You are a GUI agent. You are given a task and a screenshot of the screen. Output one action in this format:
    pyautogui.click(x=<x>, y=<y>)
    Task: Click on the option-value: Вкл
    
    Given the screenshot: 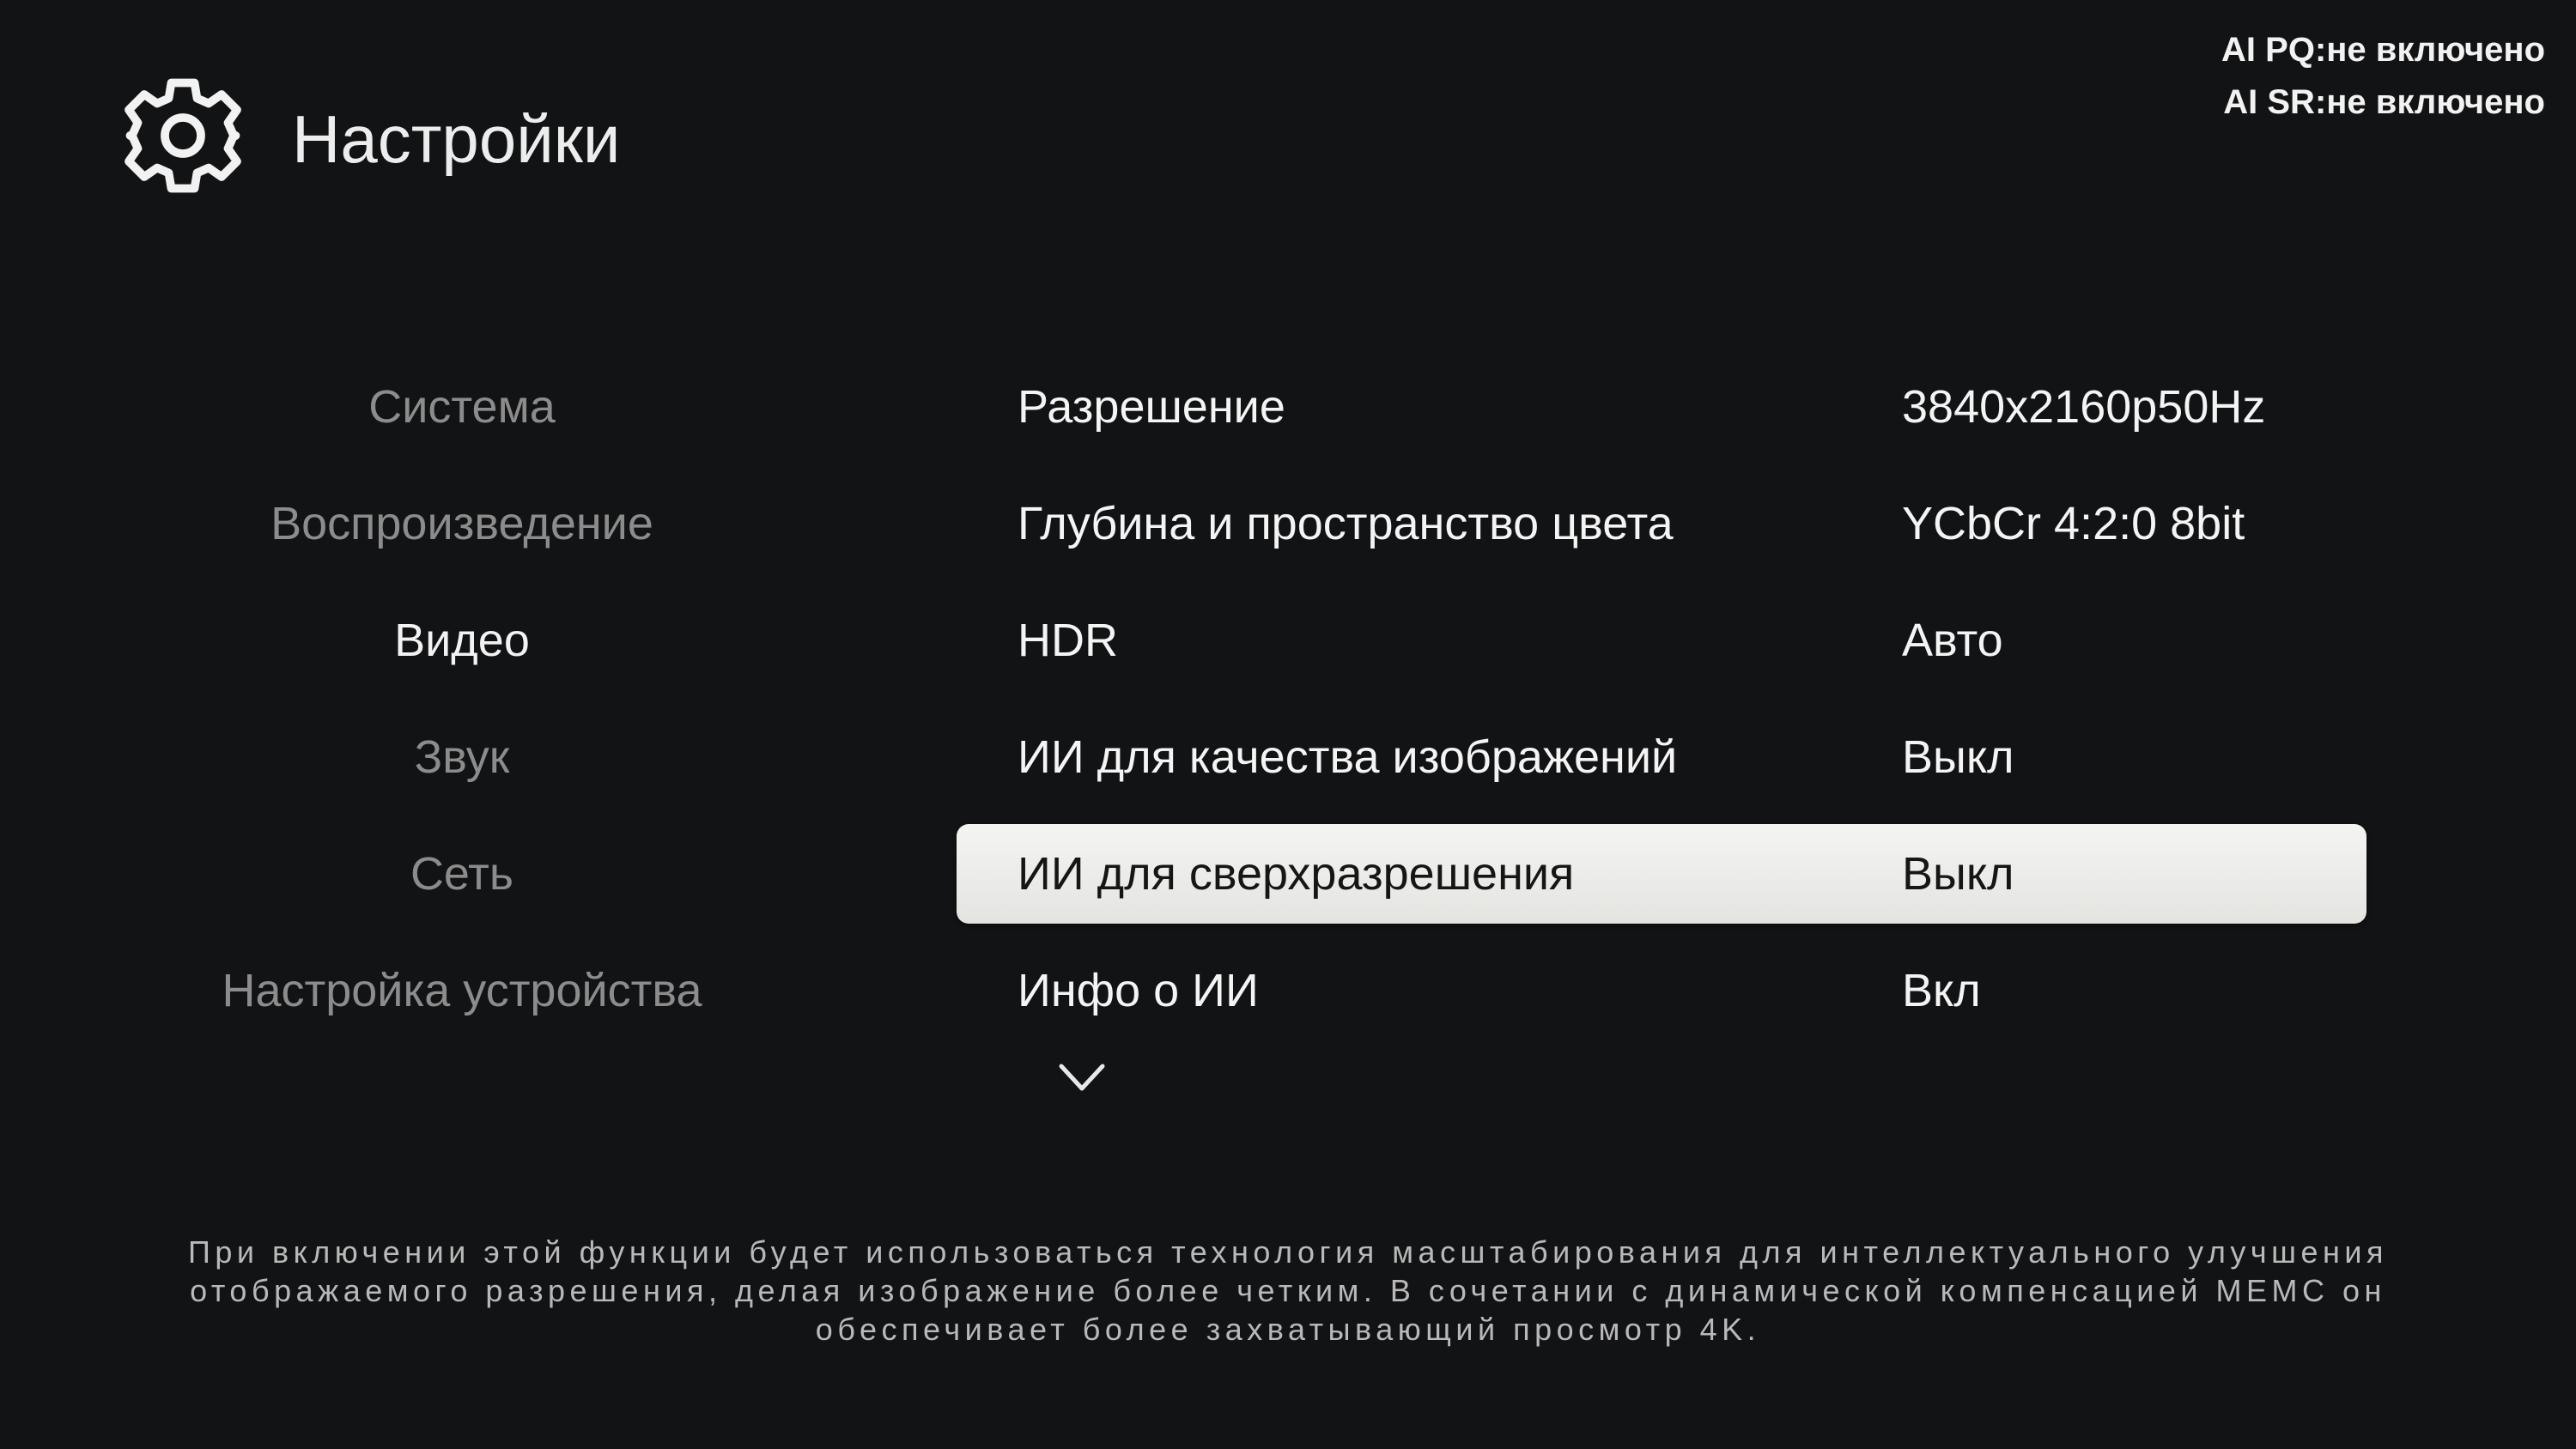 What is the action you would take?
    pyautogui.click(x=1941, y=990)
    